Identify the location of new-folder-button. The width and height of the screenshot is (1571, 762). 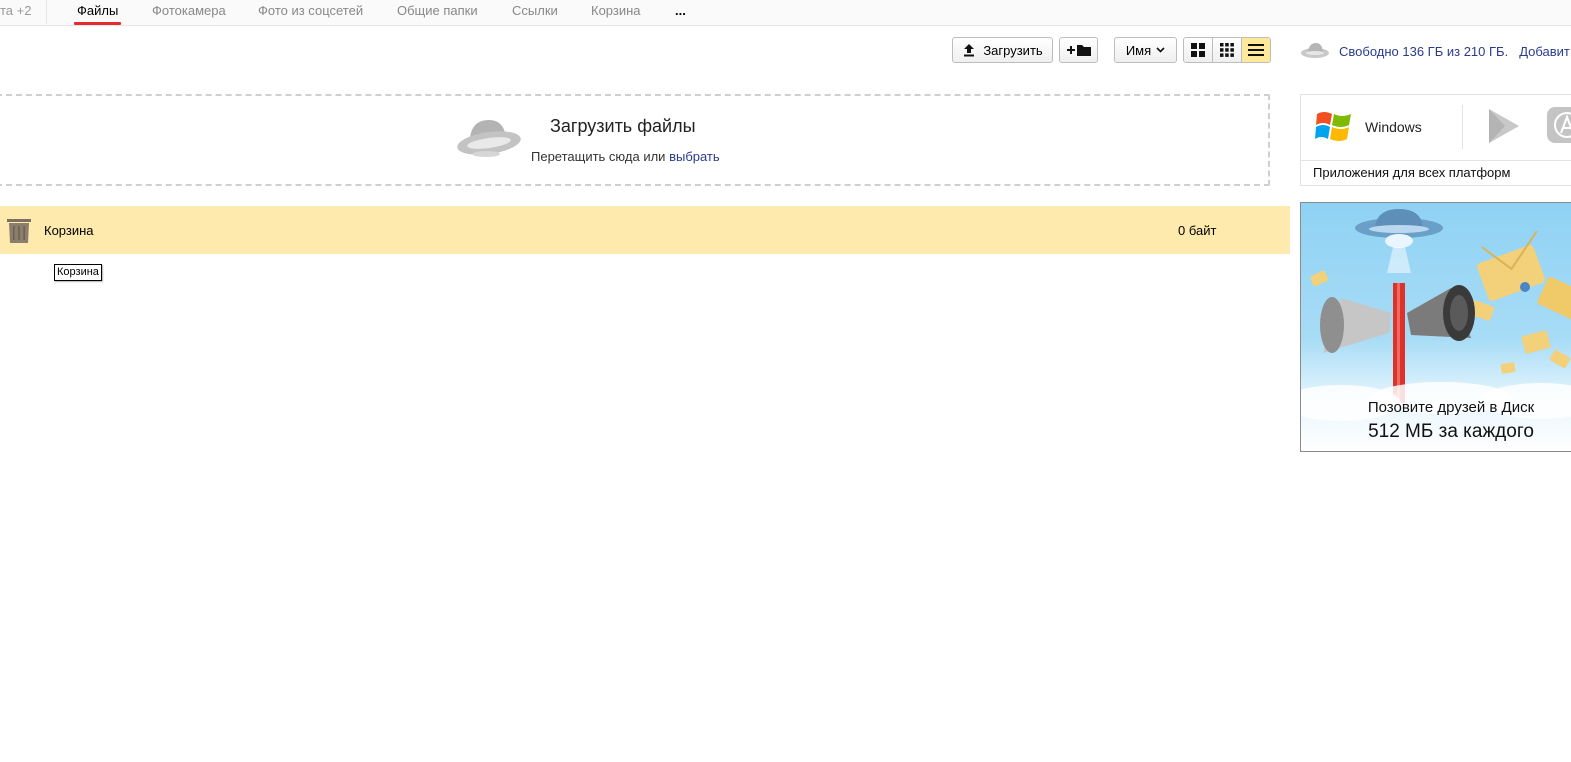
(1078, 50).